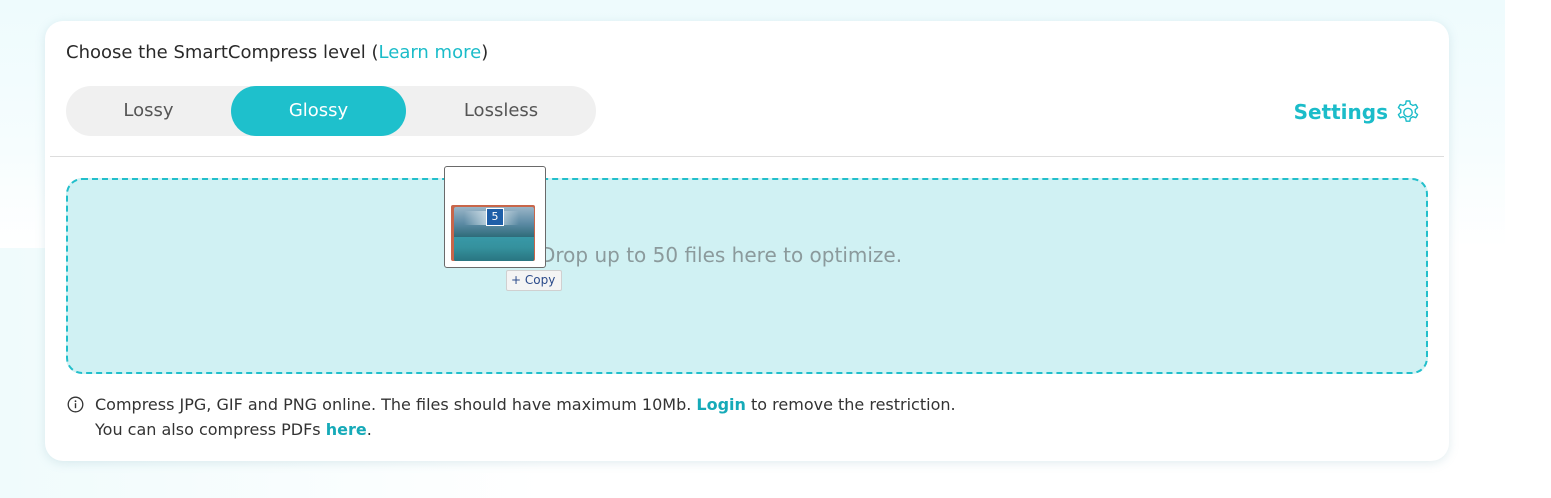  What do you see at coordinates (1408, 111) in the screenshot?
I see `gear-icon` at bounding box center [1408, 111].